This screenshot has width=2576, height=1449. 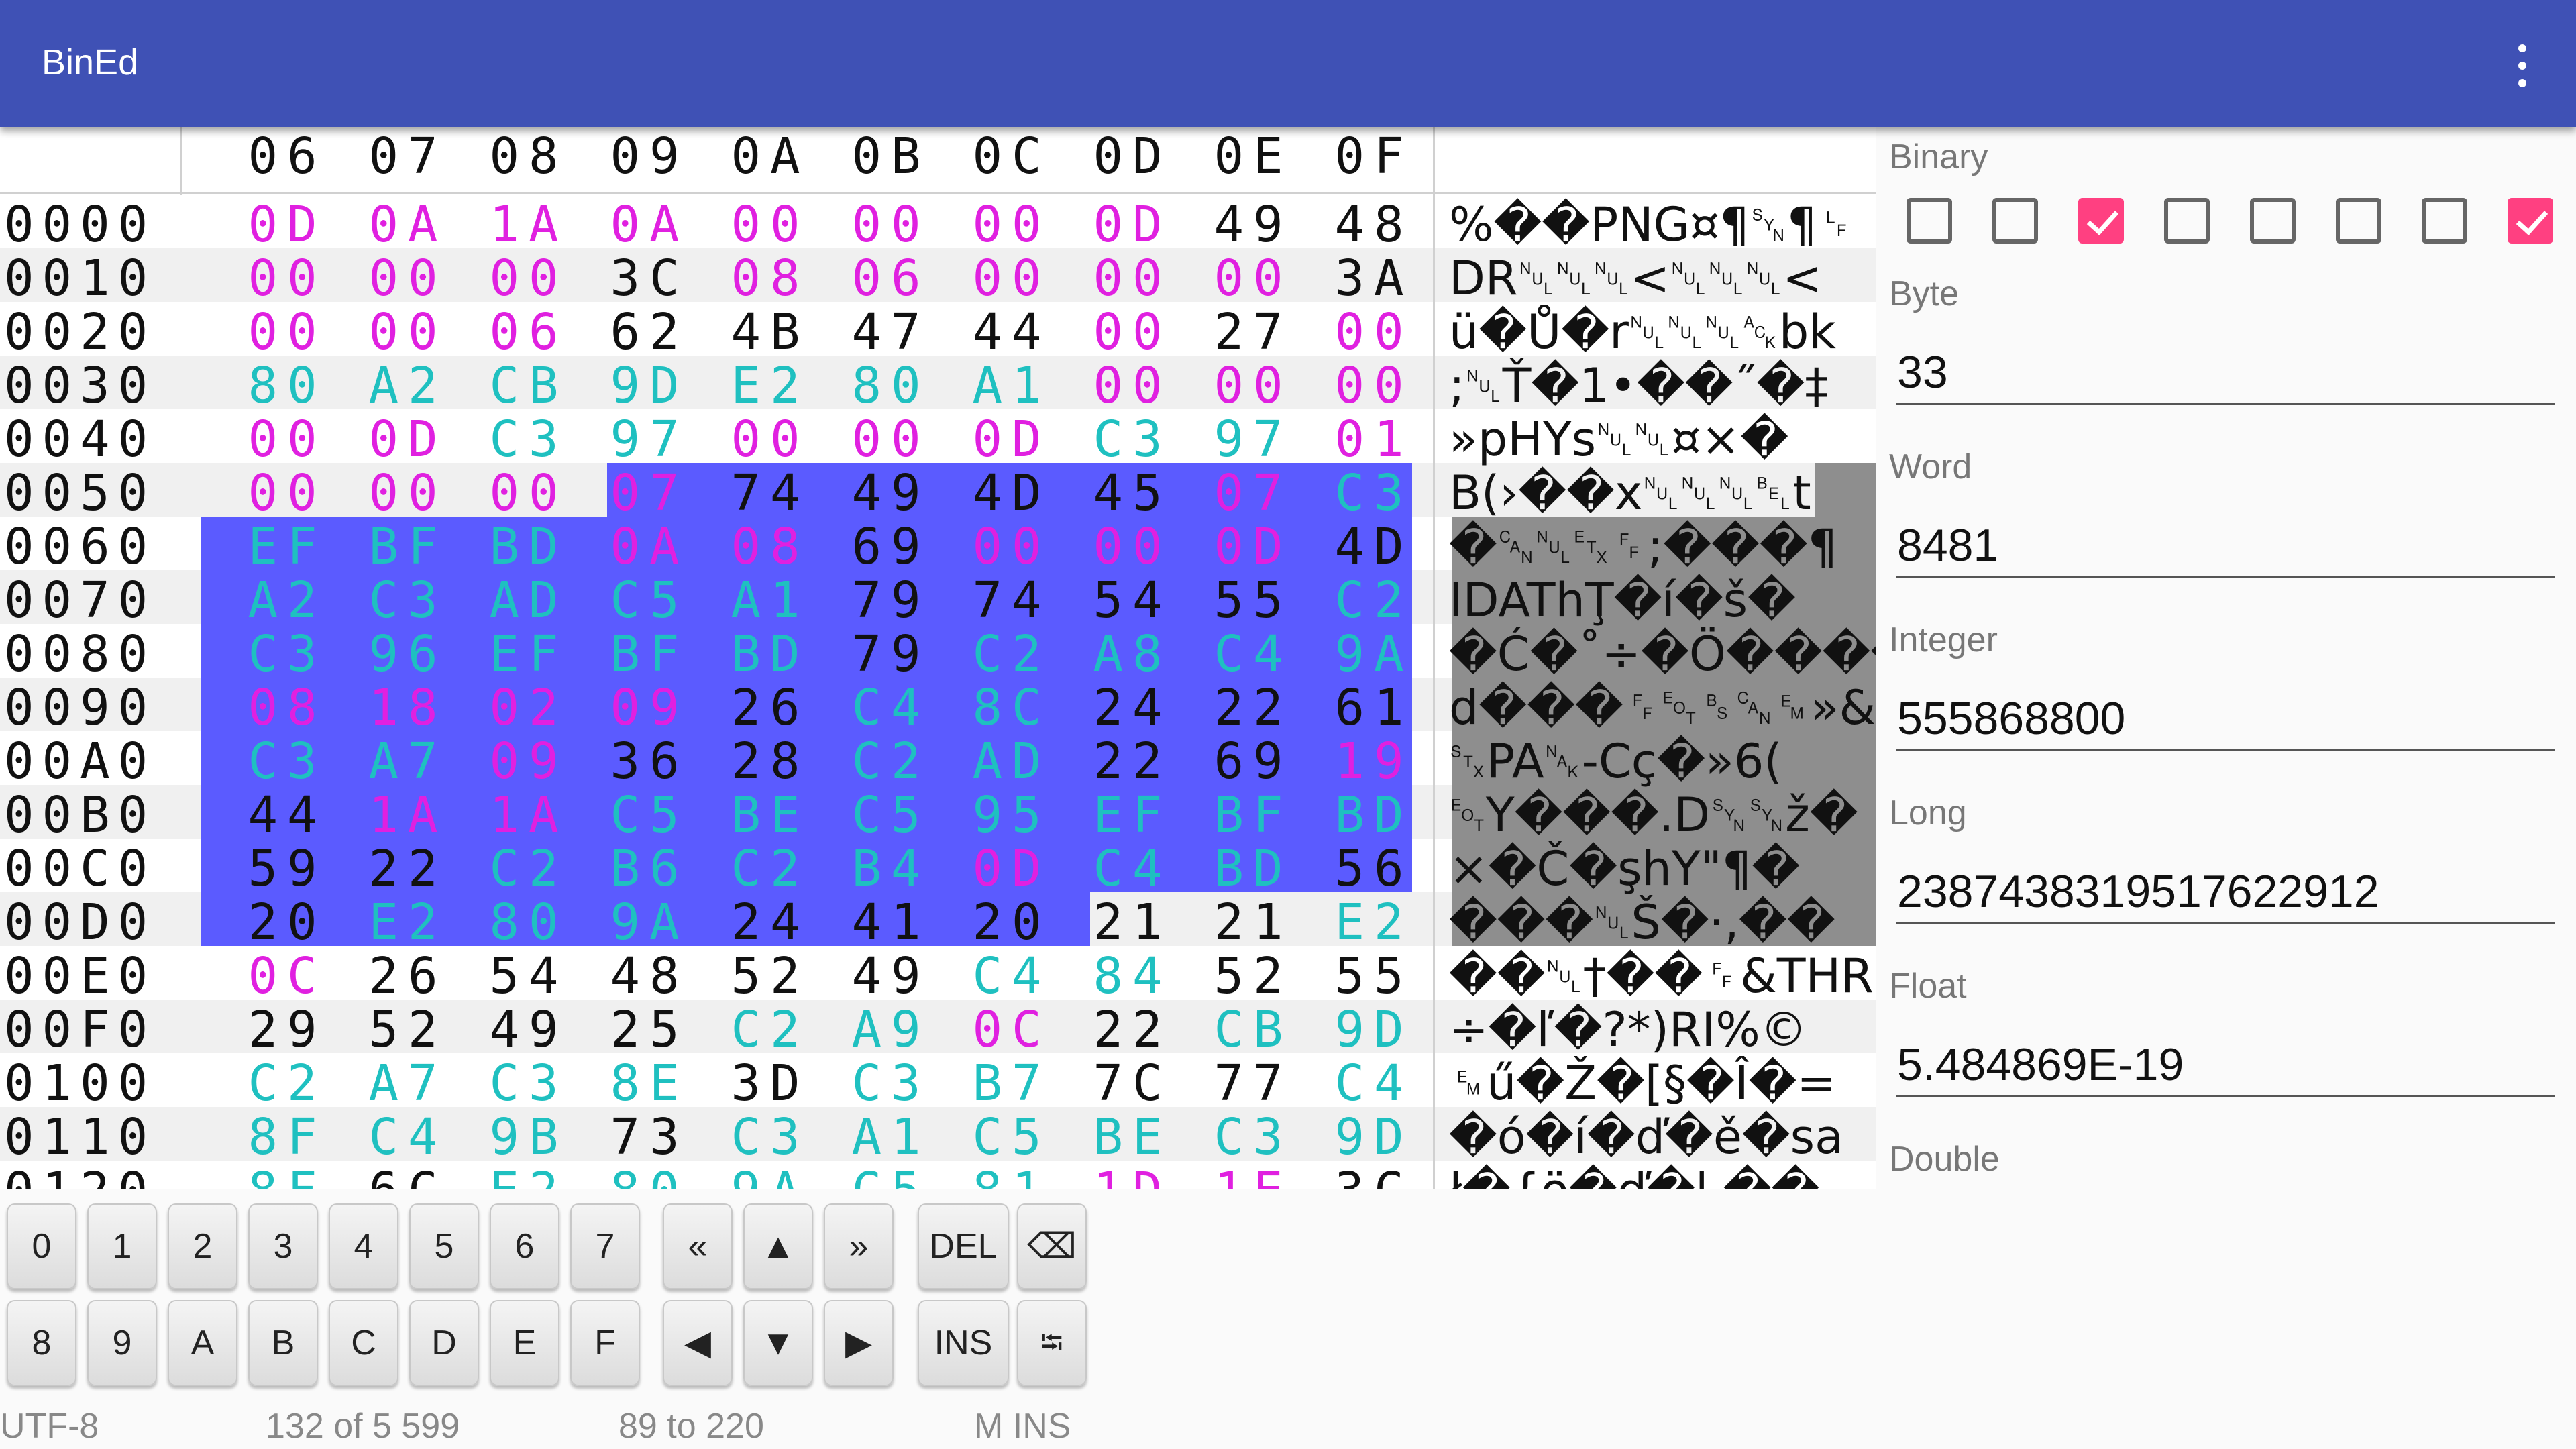 What do you see at coordinates (1132, 976) in the screenshot?
I see `hex-byte-cell: 84` at bounding box center [1132, 976].